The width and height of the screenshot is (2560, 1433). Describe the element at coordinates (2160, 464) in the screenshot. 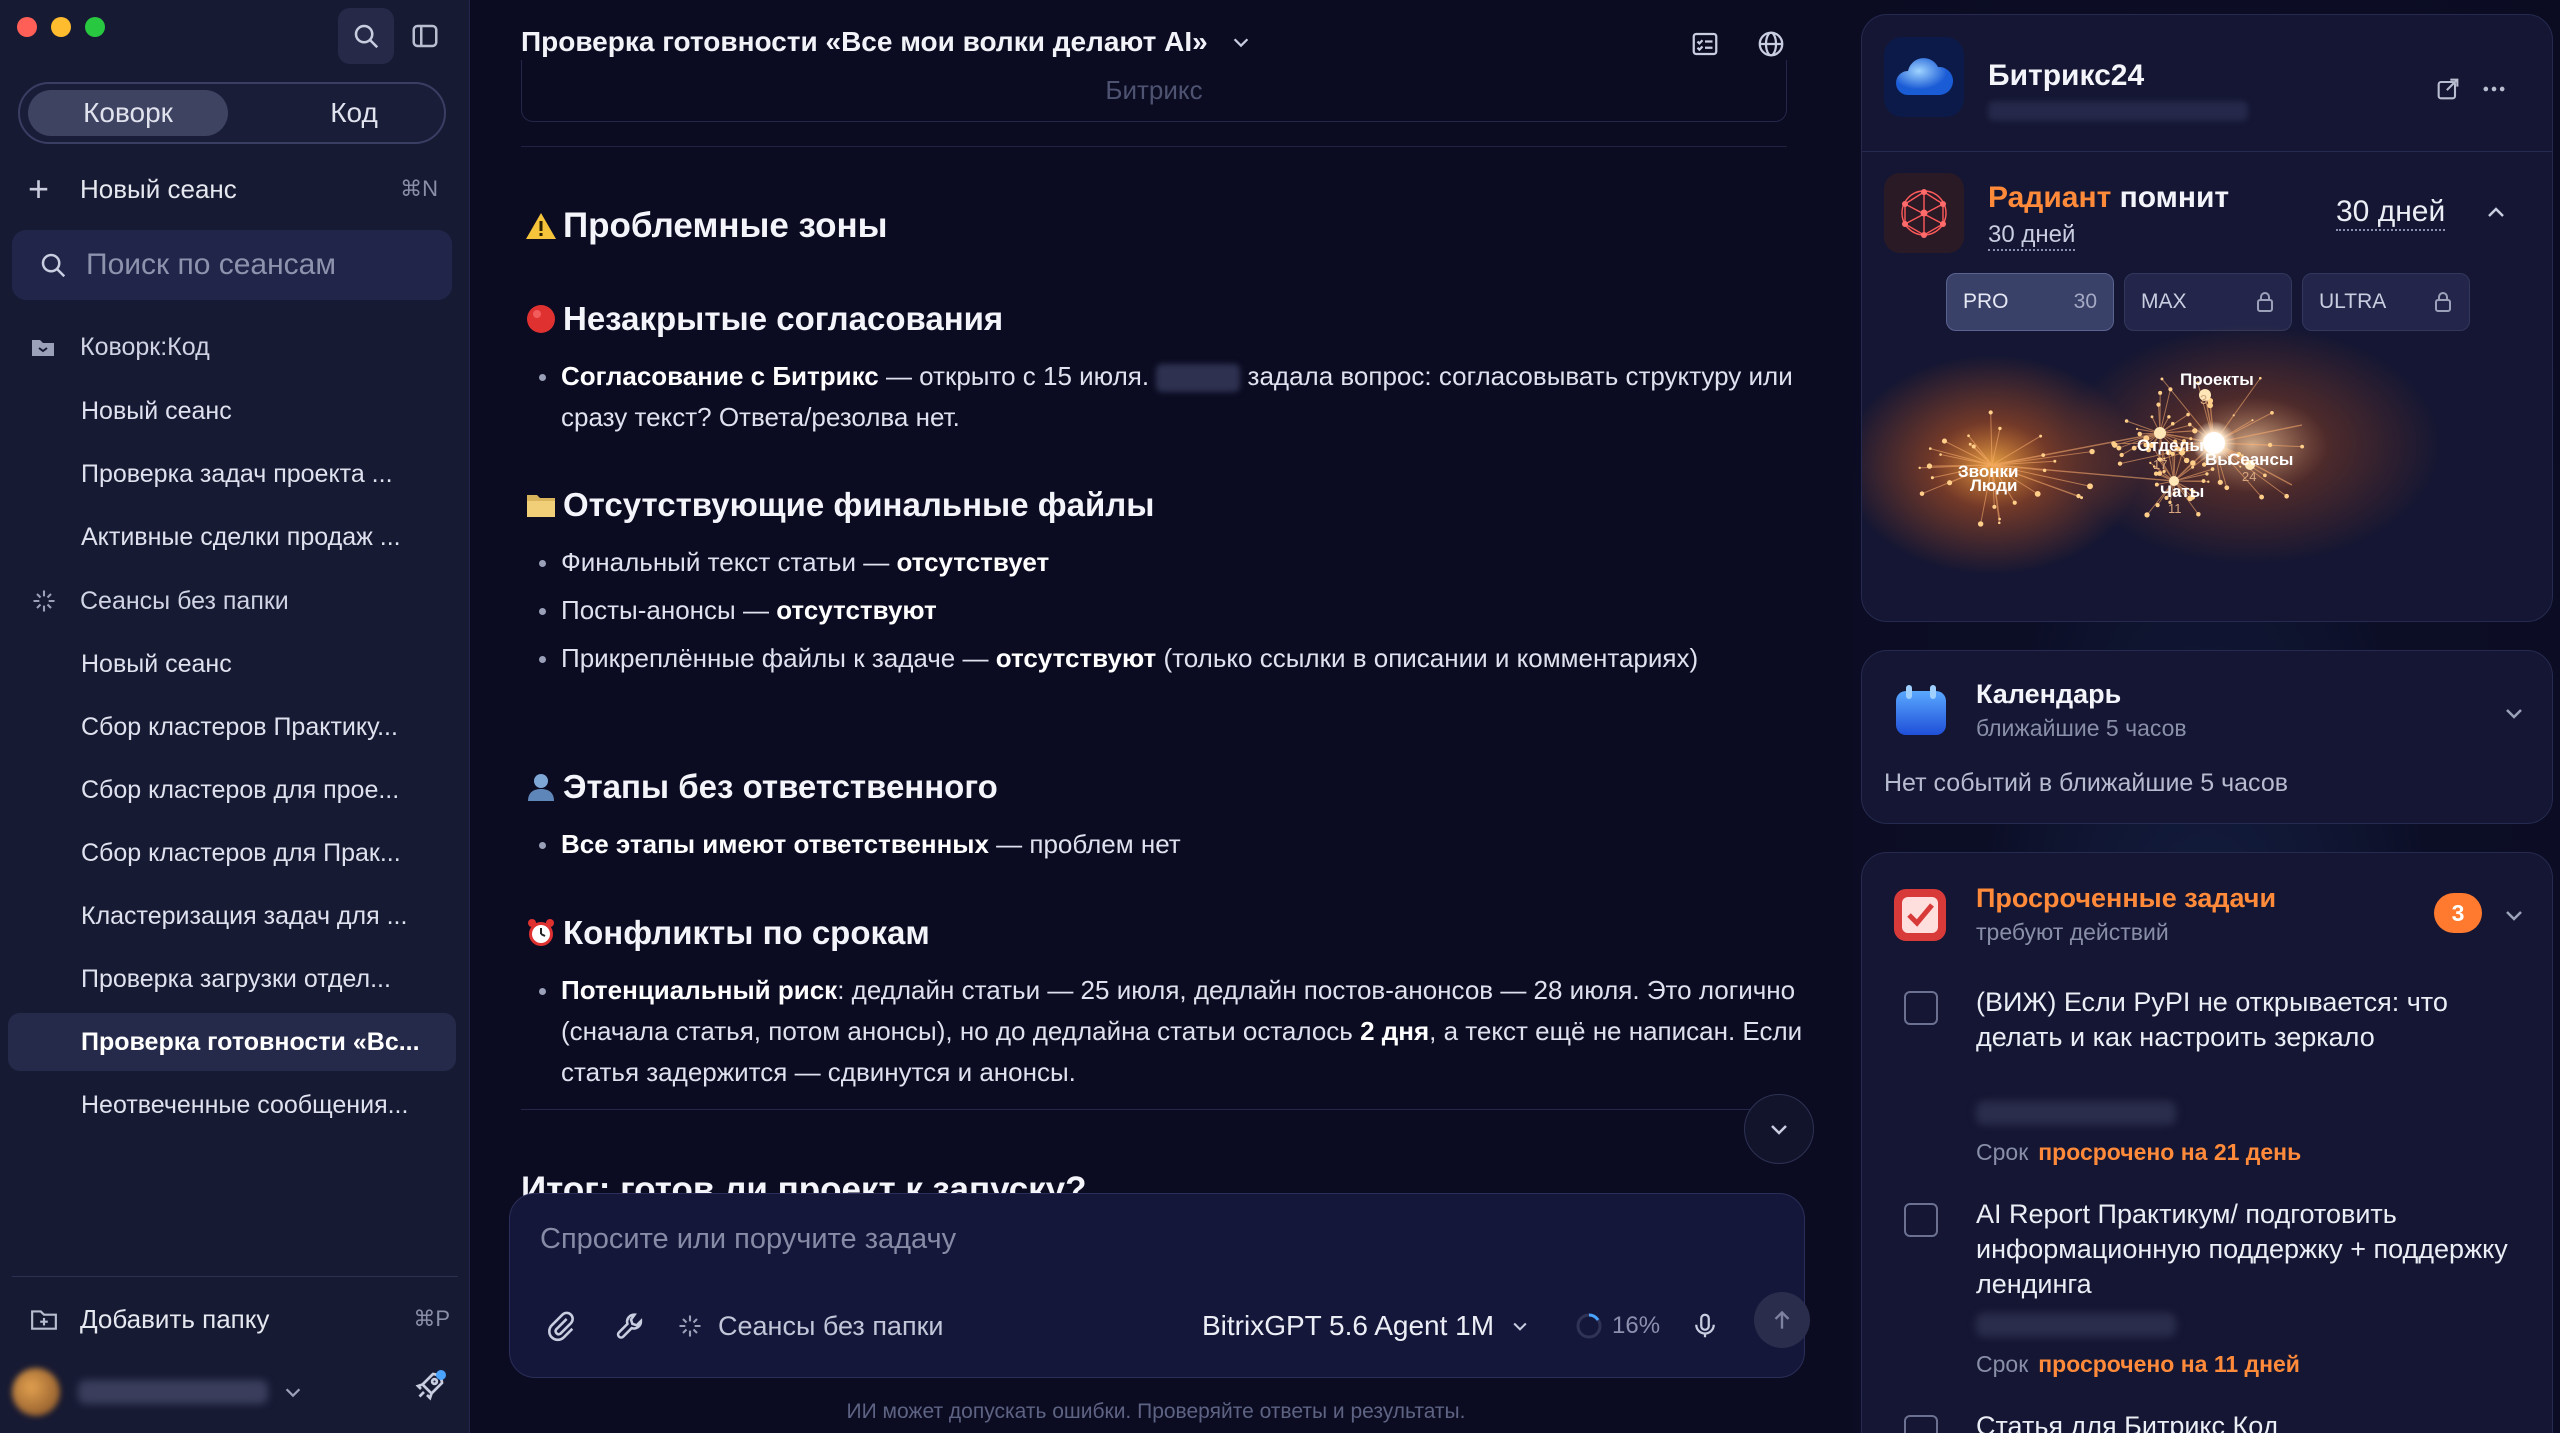

I see `graph-count-departments: 17` at that location.